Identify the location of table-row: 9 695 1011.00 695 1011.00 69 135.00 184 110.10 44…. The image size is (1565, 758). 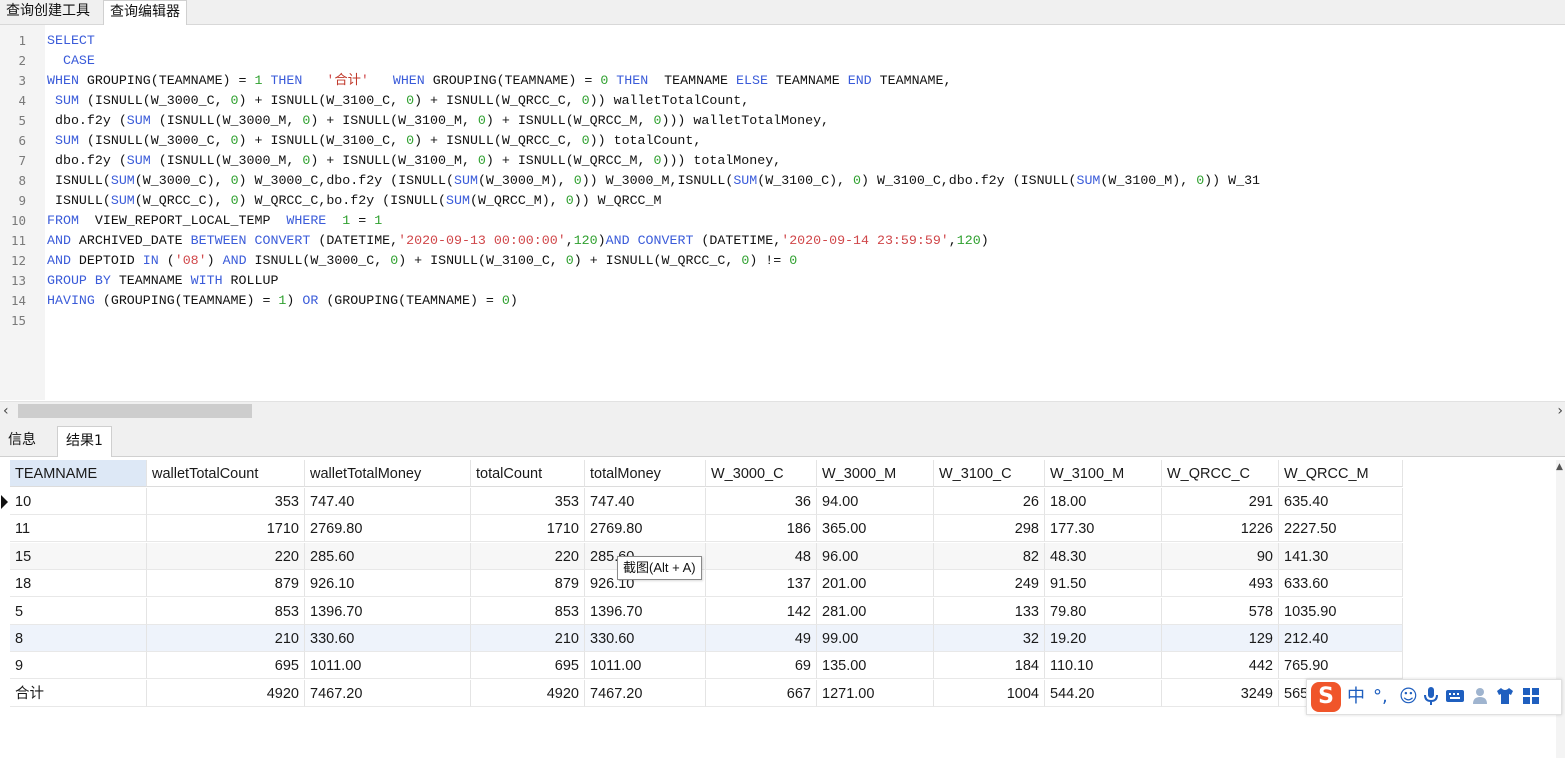
(701, 666).